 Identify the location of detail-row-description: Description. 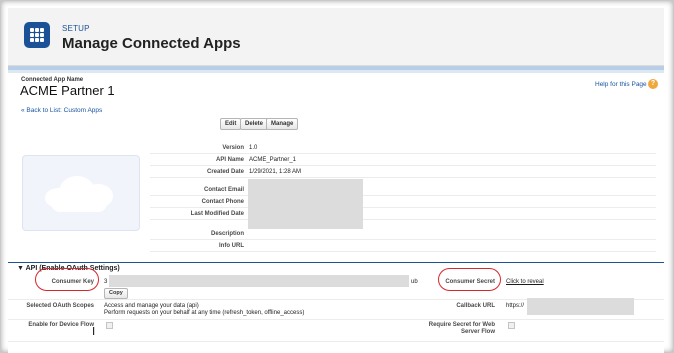
(403, 234).